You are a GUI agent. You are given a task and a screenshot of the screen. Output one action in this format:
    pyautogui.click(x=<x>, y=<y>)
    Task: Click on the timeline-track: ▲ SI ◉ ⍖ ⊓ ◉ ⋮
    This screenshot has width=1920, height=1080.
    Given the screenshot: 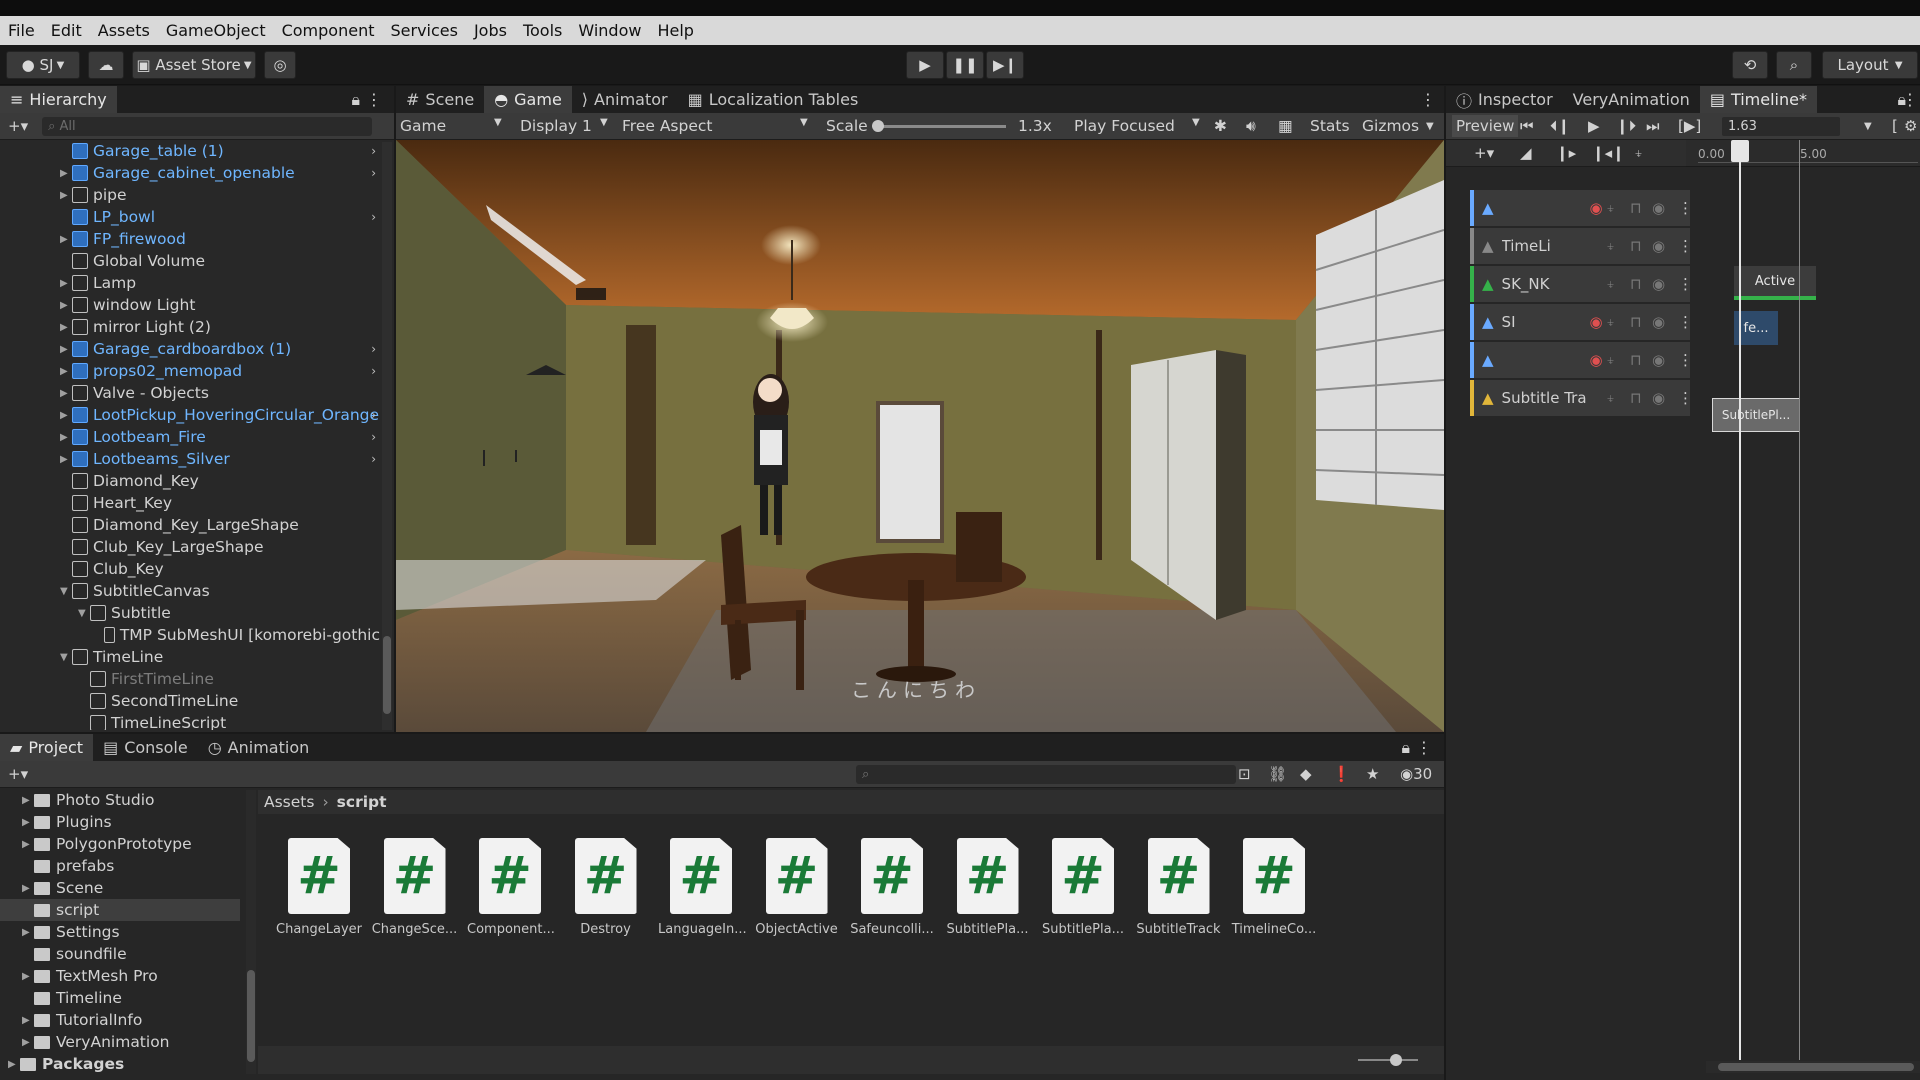 What is the action you would take?
    pyautogui.click(x=1581, y=322)
    